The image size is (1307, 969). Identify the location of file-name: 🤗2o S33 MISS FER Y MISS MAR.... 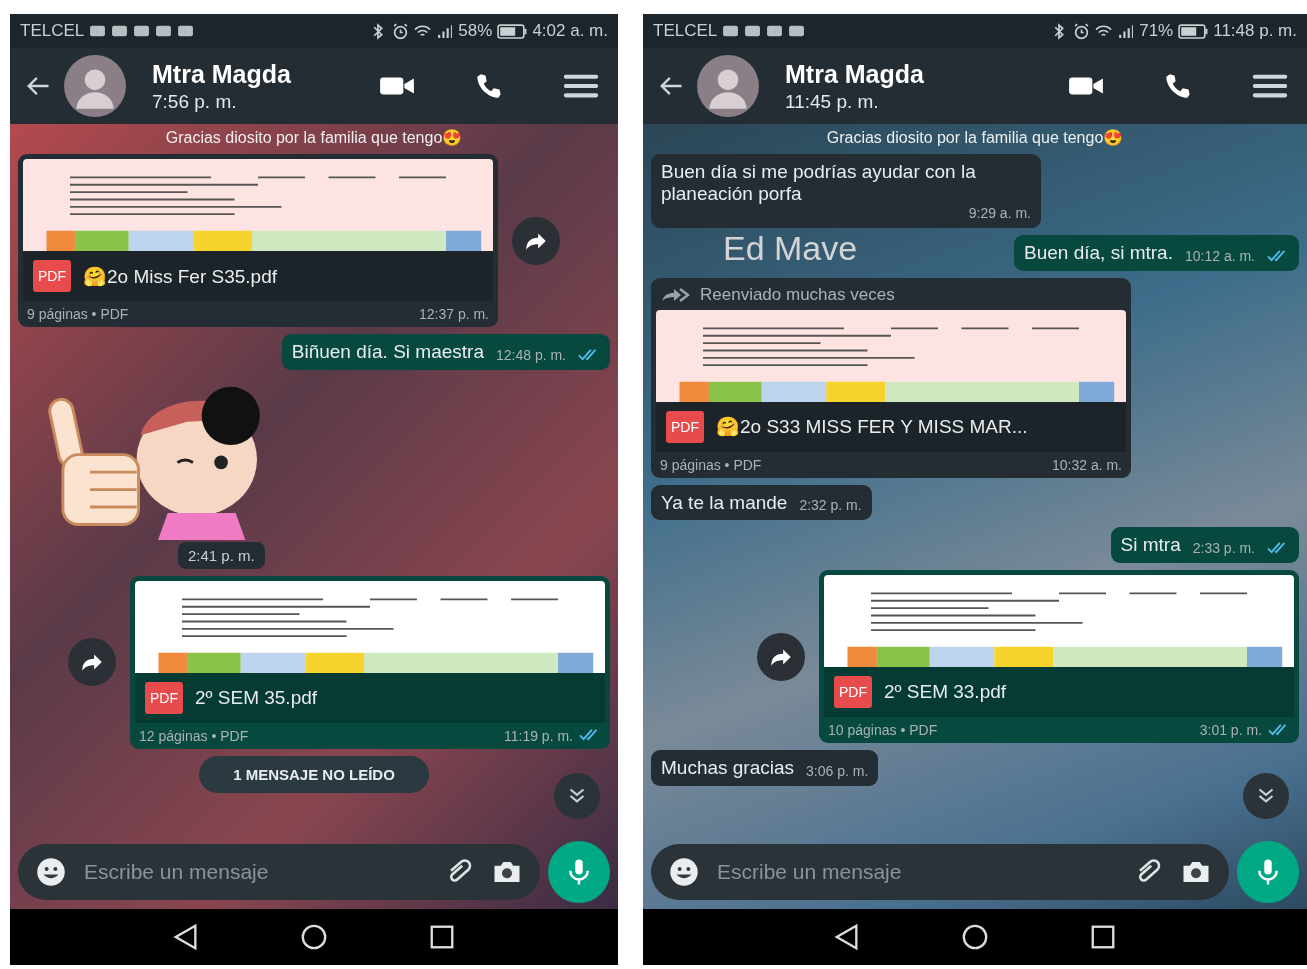
(872, 427).